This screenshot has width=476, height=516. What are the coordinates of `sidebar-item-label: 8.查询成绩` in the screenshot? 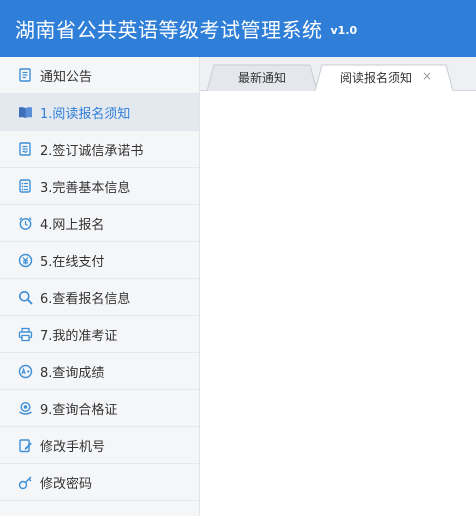 It's located at (72, 373).